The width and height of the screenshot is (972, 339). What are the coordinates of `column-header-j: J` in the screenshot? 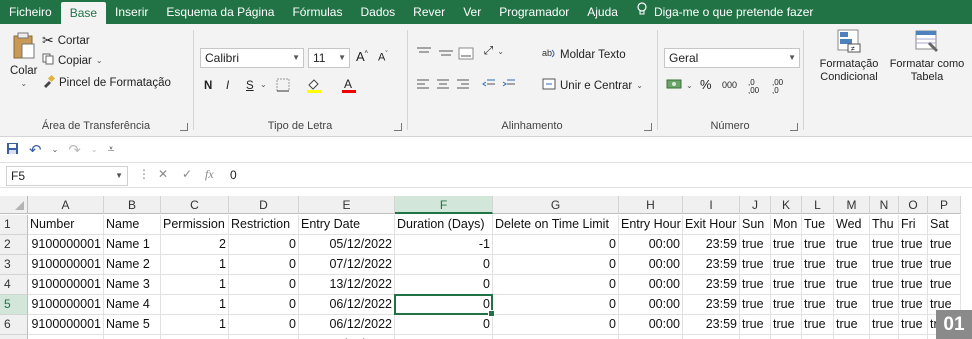 It's located at (755, 205).